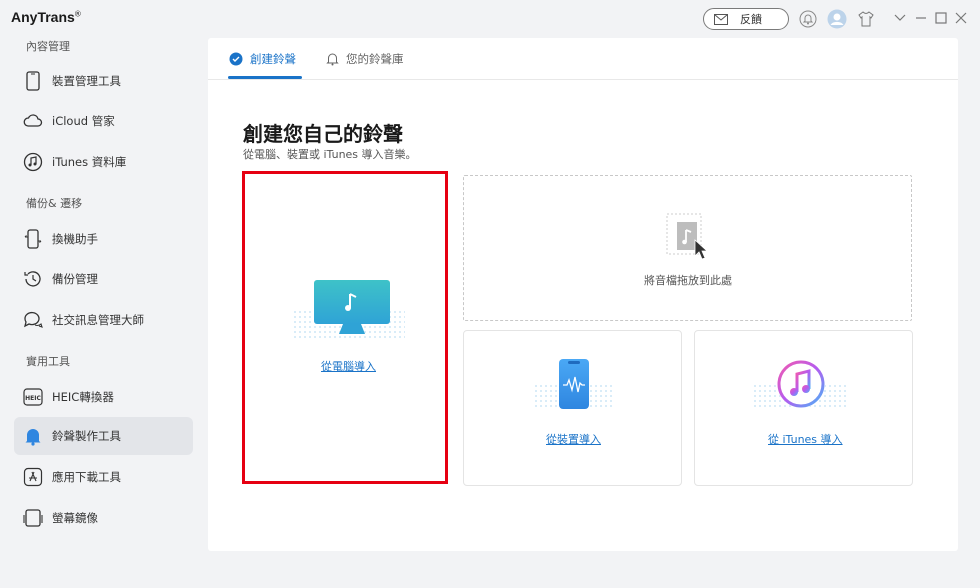 The width and height of the screenshot is (980, 588). I want to click on section-label-content: 內容管理, so click(48, 46).